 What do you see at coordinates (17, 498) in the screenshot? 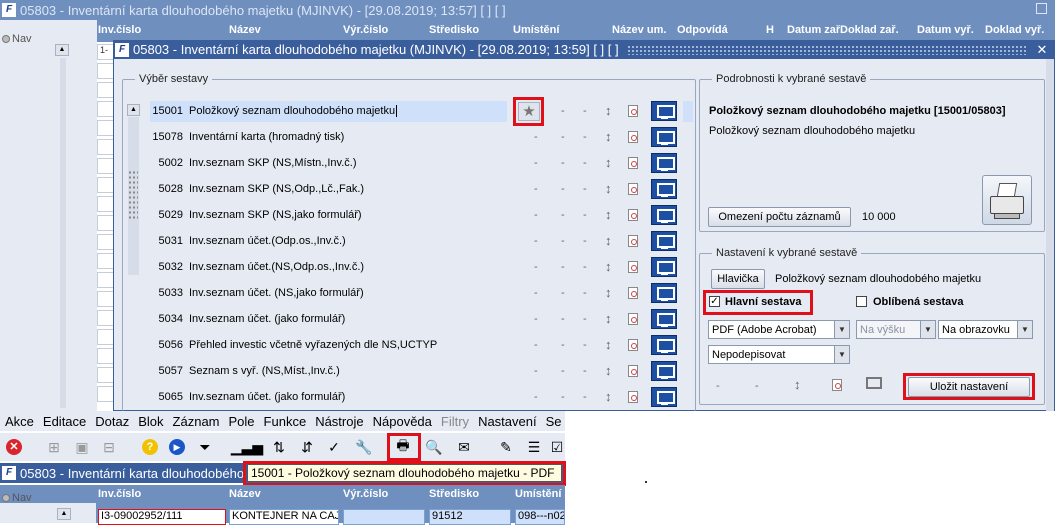
I see `bottom-nav-radio: Nav` at bounding box center [17, 498].